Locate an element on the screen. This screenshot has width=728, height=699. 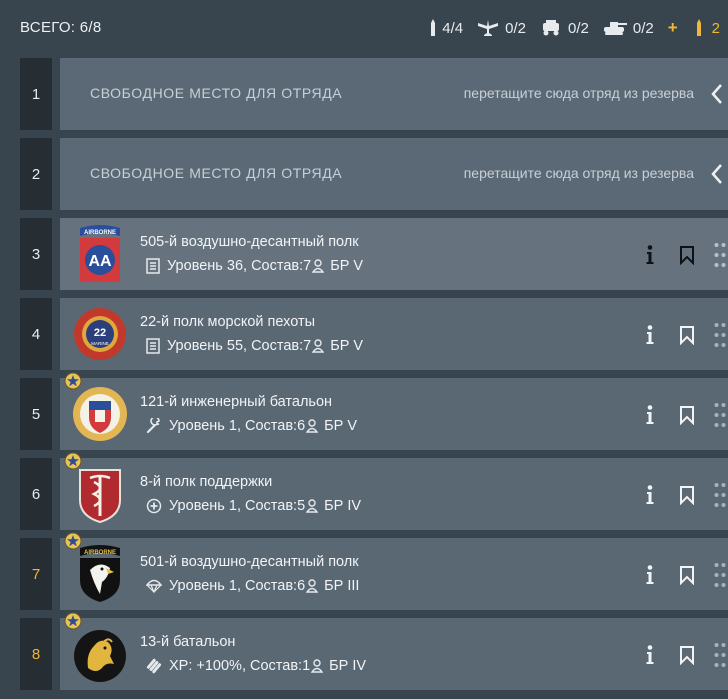
squad-name: 501-й воздушно-десантный полк is located at coordinates (249, 562).